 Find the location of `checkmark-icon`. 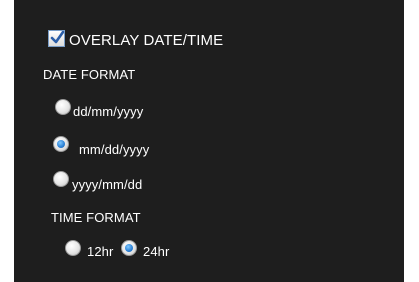

checkmark-icon is located at coordinates (57, 37).